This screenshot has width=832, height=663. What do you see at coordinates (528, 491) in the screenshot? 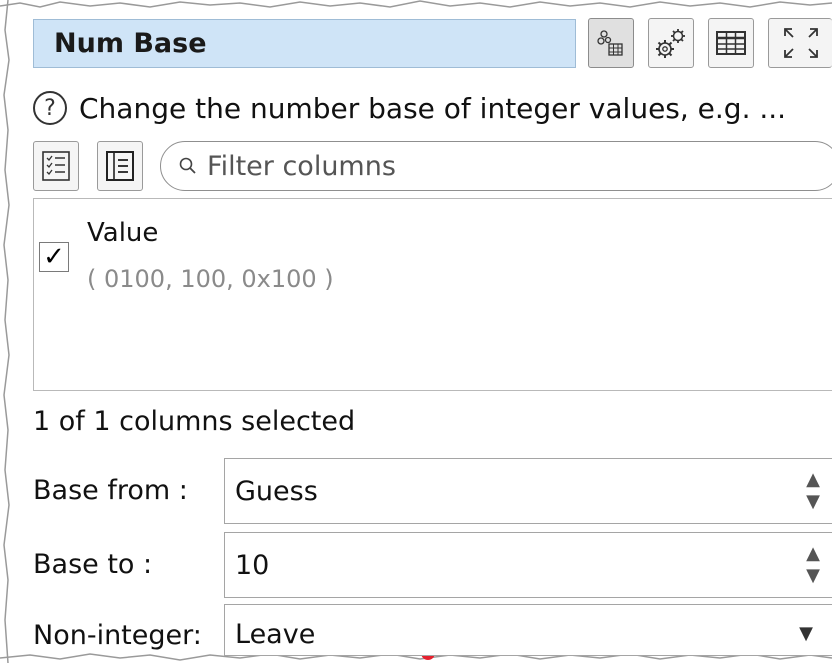
I see `base-from-field: Guess ▲ ▼` at bounding box center [528, 491].